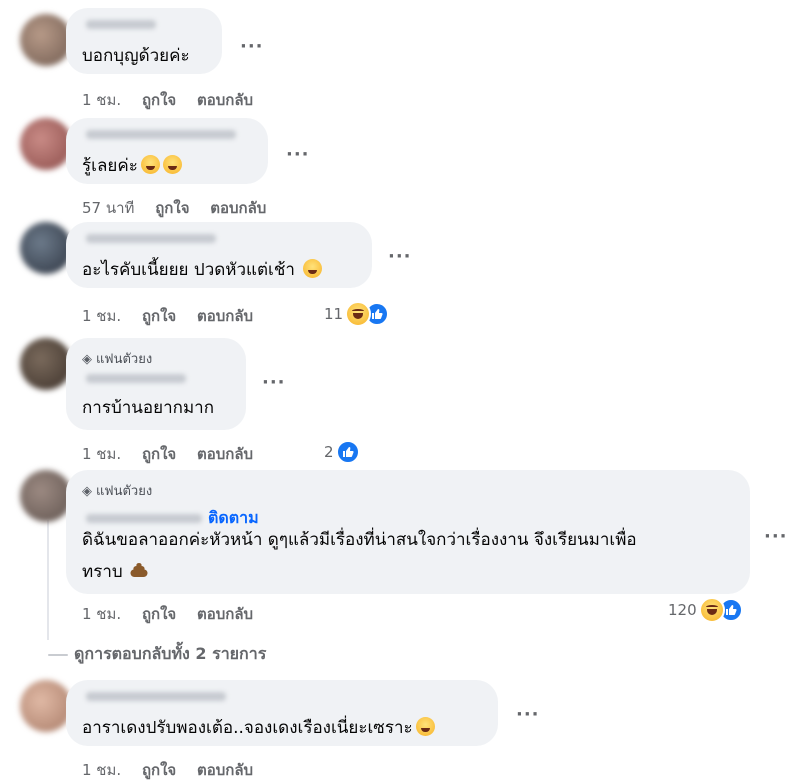  Describe the element at coordinates (682, 610) in the screenshot. I see `reaction-count: 120` at that location.